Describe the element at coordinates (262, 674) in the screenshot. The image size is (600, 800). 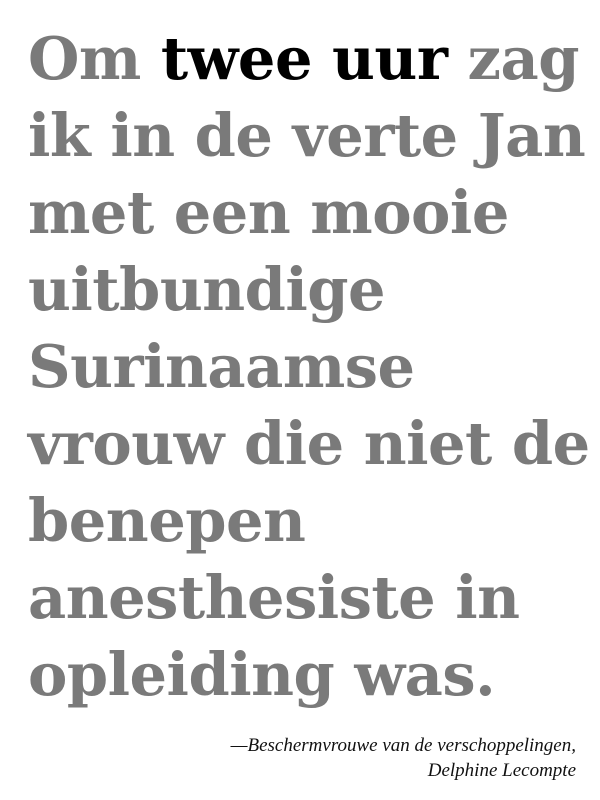
I see `quote-line: opleiding was.` at that location.